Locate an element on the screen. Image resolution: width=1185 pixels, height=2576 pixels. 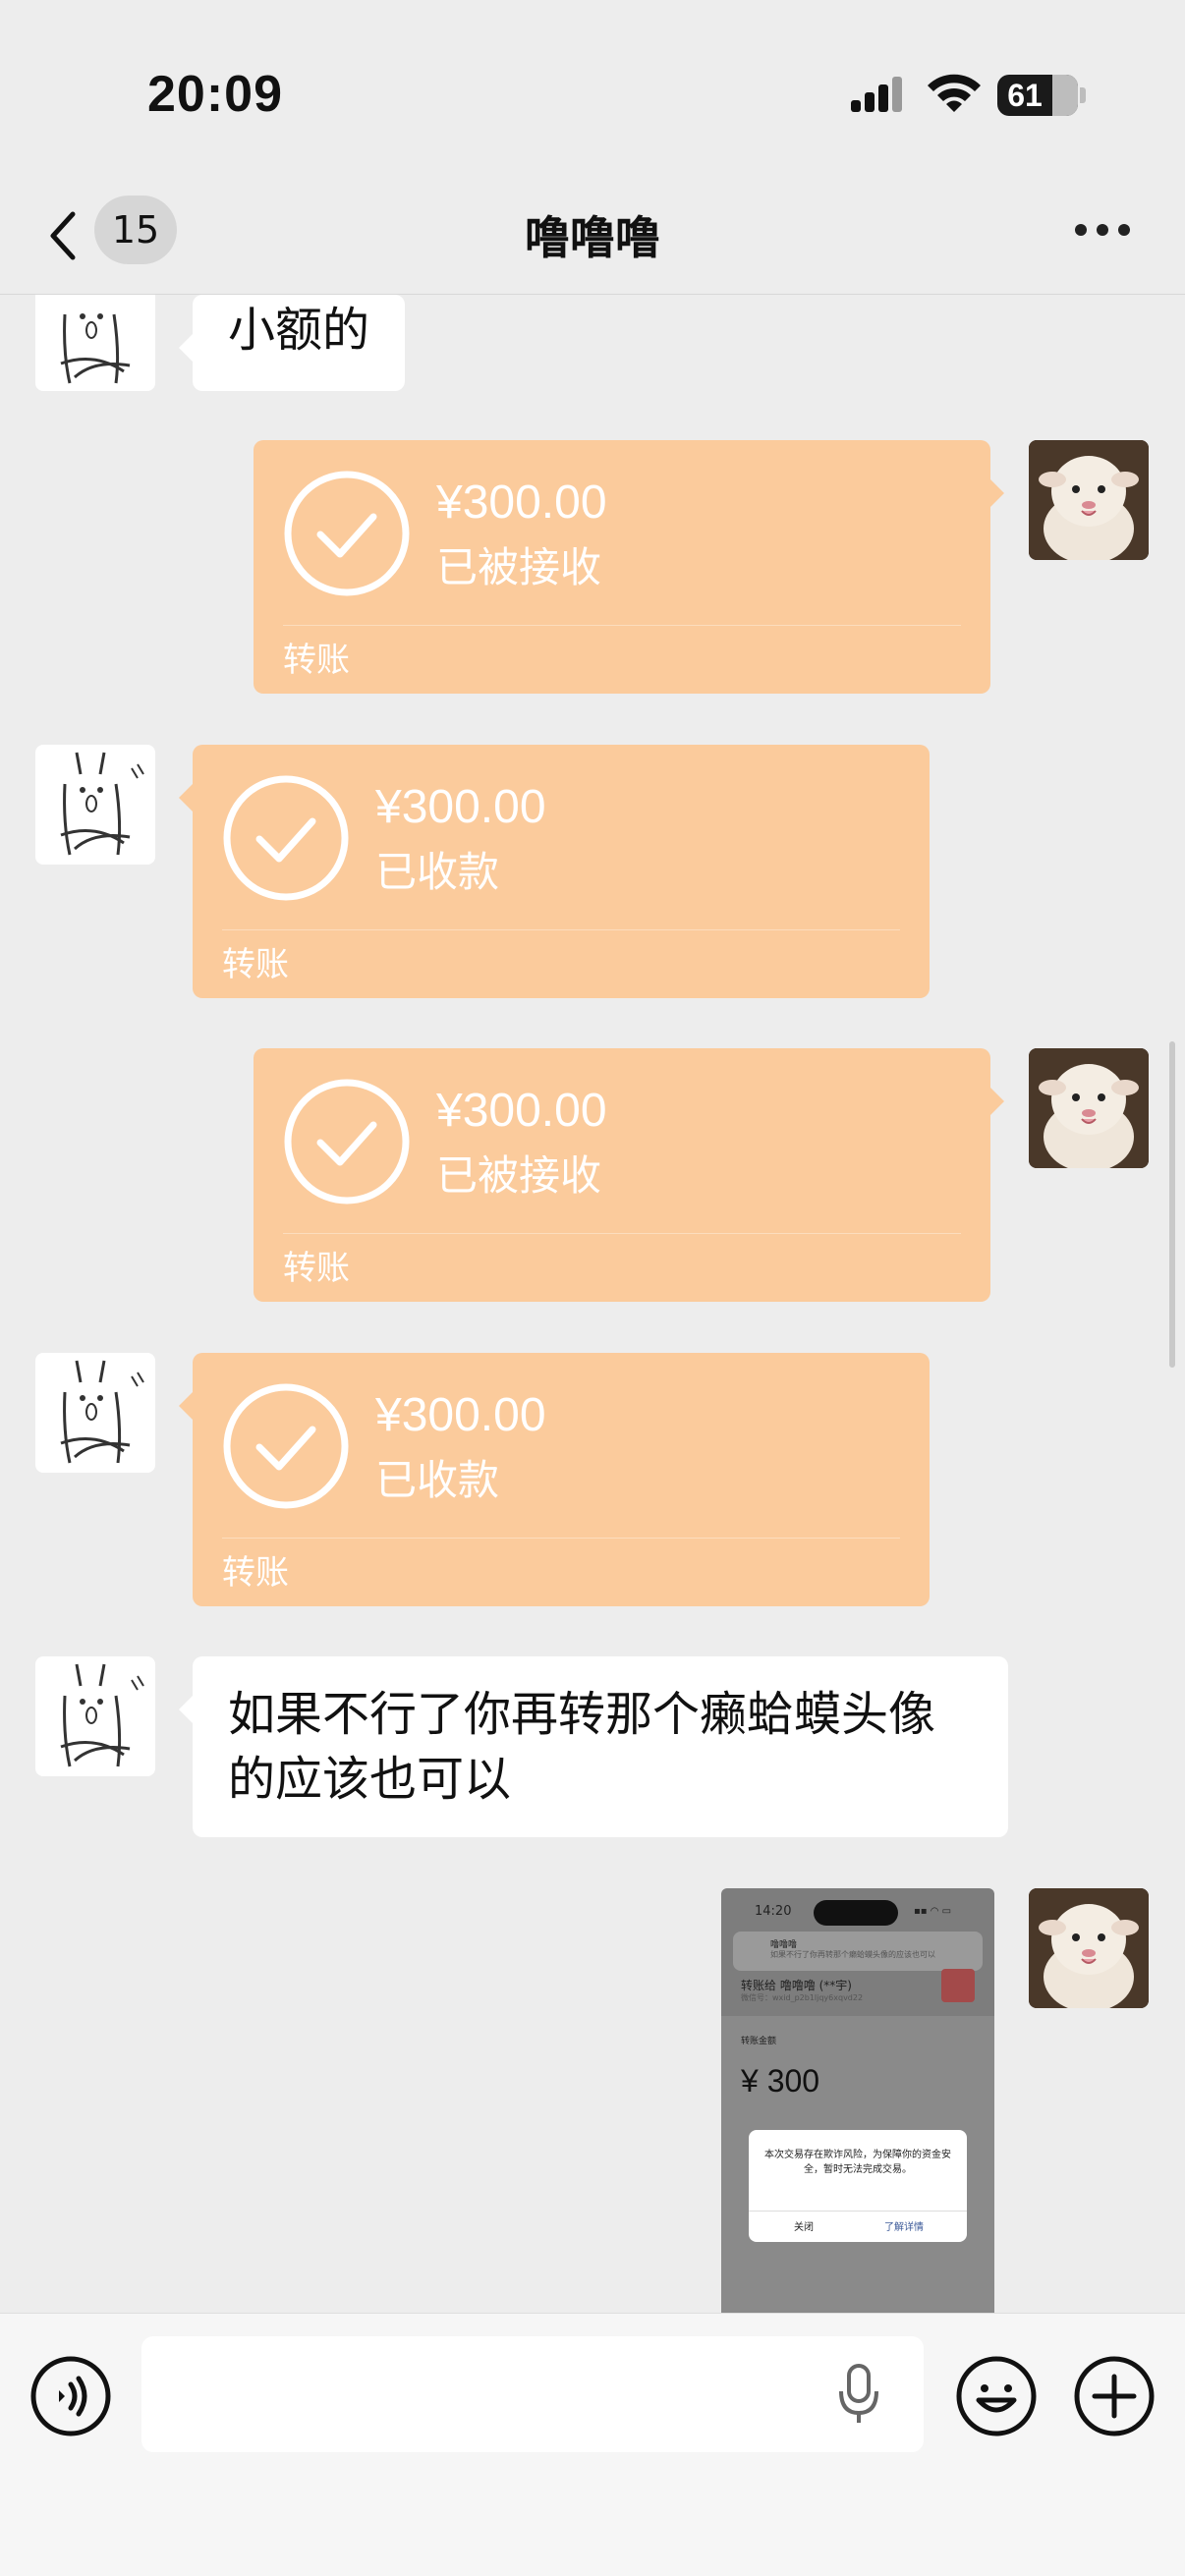
thumb-recipient-avatar is located at coordinates (958, 1985).